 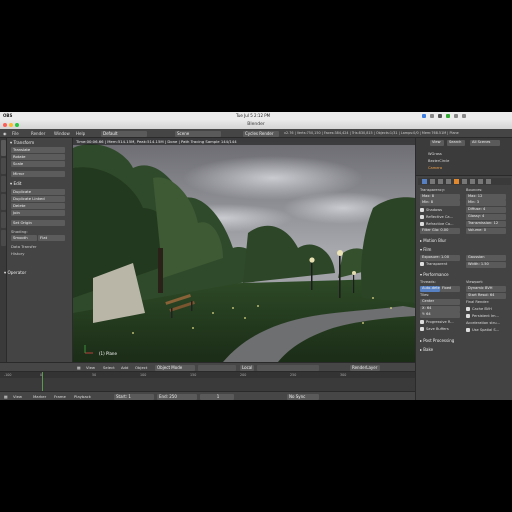 What do you see at coordinates (38, 150) in the screenshot?
I see `translate-button: Translate` at bounding box center [38, 150].